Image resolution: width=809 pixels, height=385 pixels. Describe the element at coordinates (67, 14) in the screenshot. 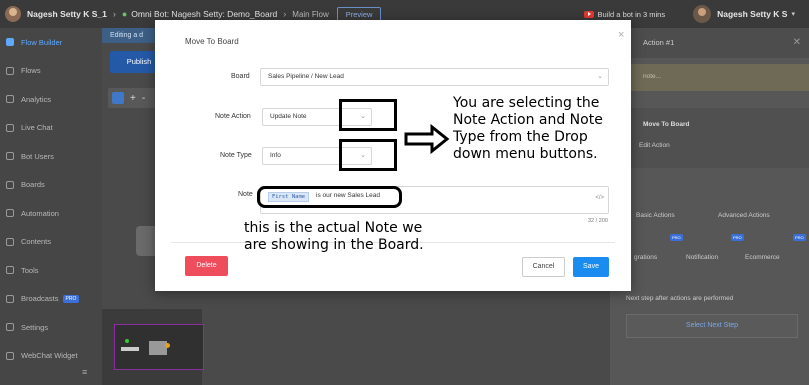

I see `workspace-user-name: Nagesh Setty K S_1` at that location.